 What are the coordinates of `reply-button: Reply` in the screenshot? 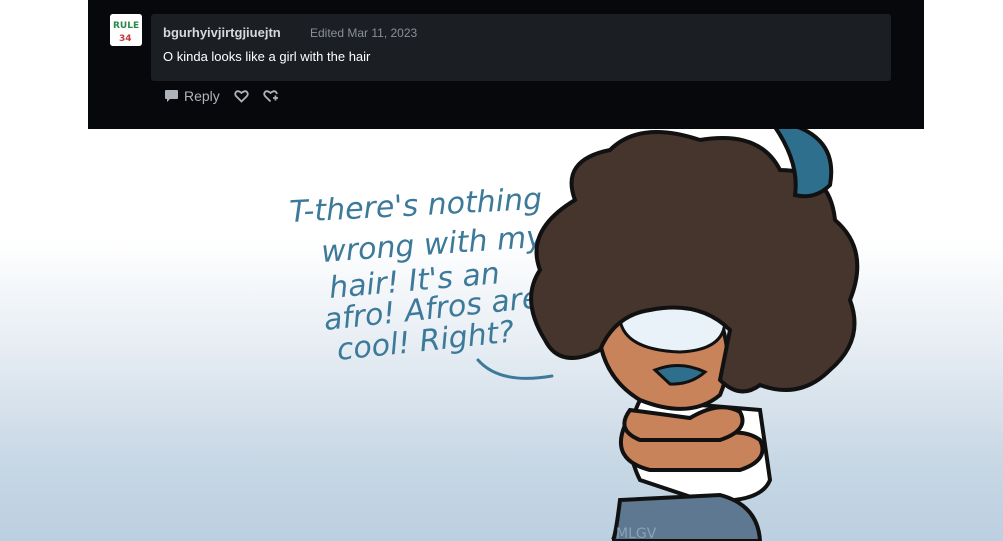 It's located at (192, 96).